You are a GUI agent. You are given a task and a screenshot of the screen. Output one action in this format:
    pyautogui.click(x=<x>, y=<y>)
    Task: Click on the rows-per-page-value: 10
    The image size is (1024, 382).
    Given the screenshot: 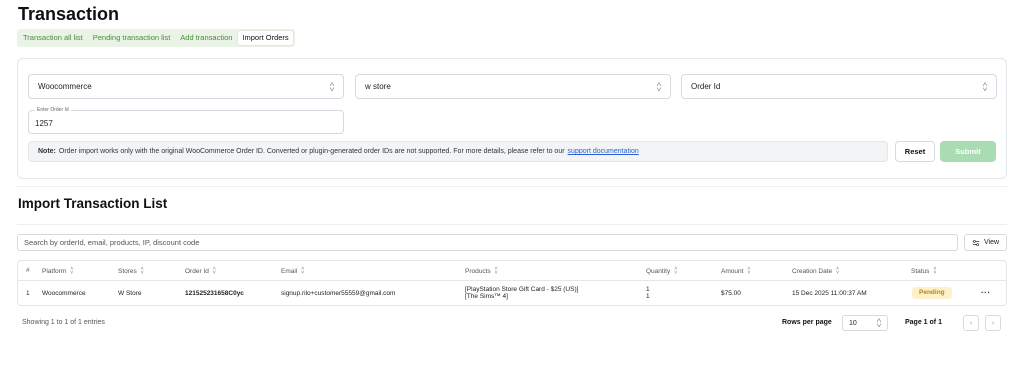 What is the action you would take?
    pyautogui.click(x=853, y=323)
    